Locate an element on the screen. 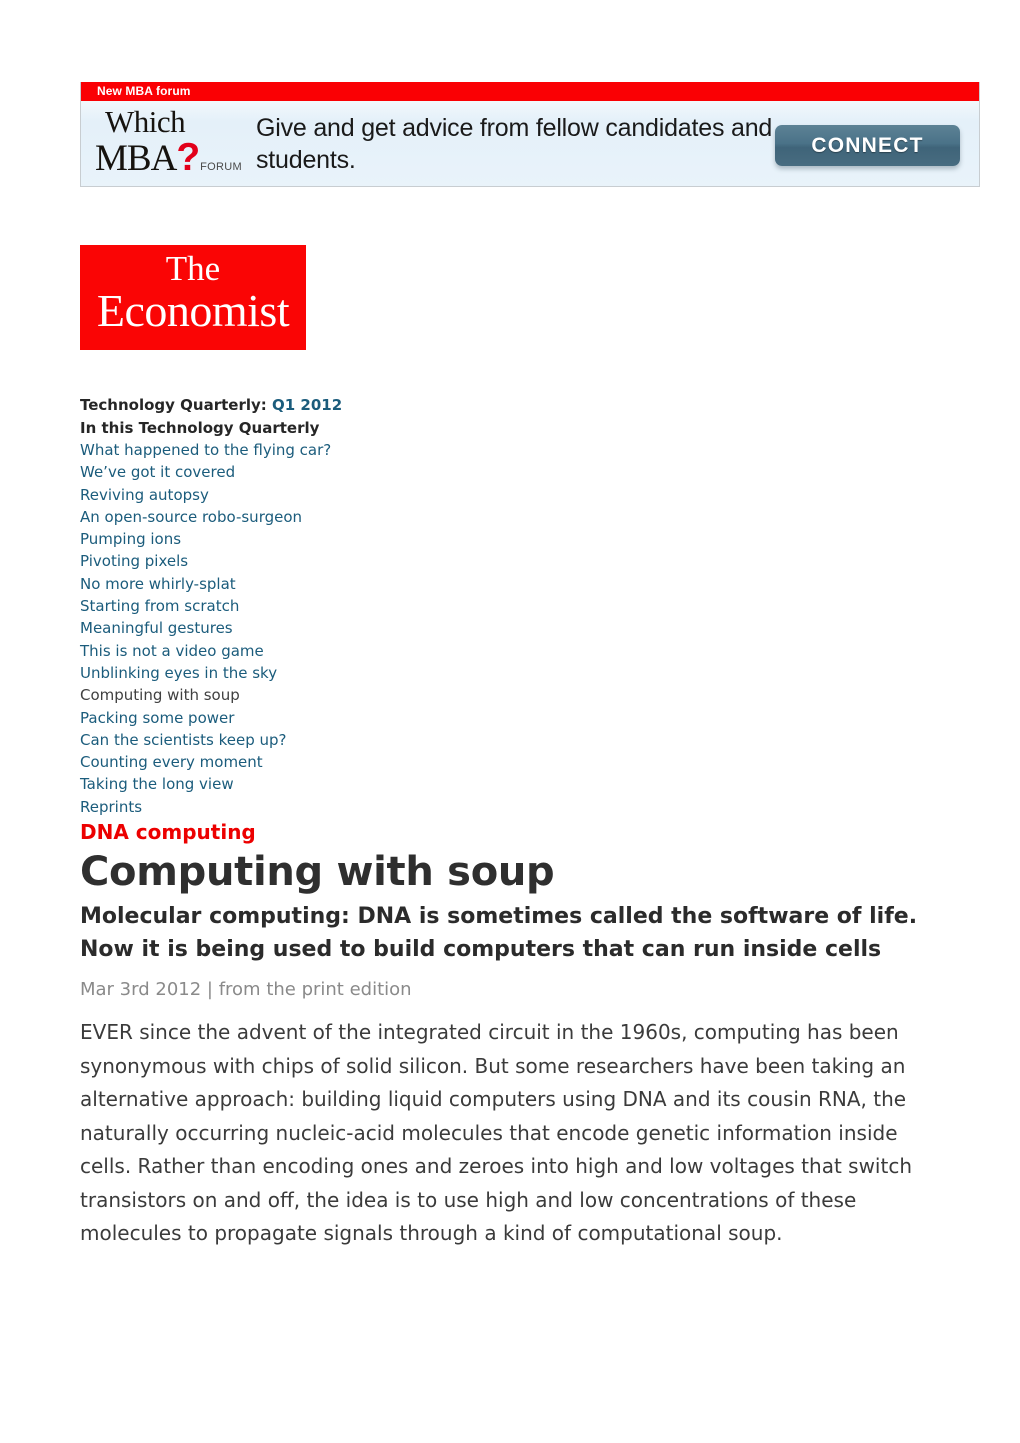 The width and height of the screenshot is (1020, 1443). tq-issue-link: Q1 2012 is located at coordinates (307, 405).